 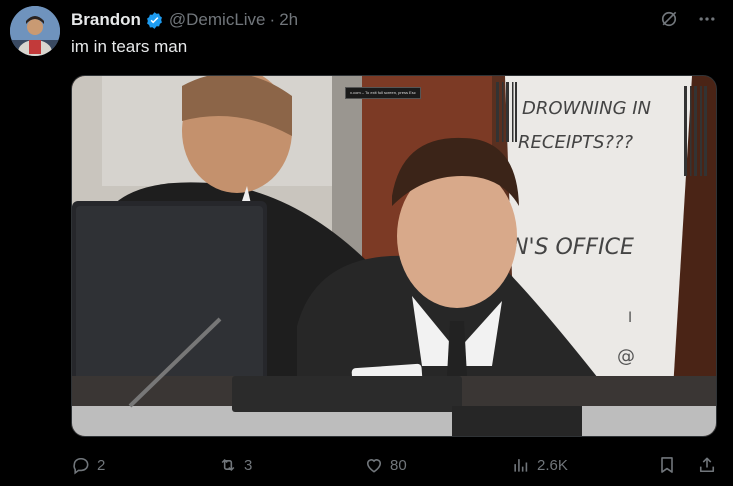 I want to click on sign-text-line3: N'S OFFICE, so click(x=573, y=247).